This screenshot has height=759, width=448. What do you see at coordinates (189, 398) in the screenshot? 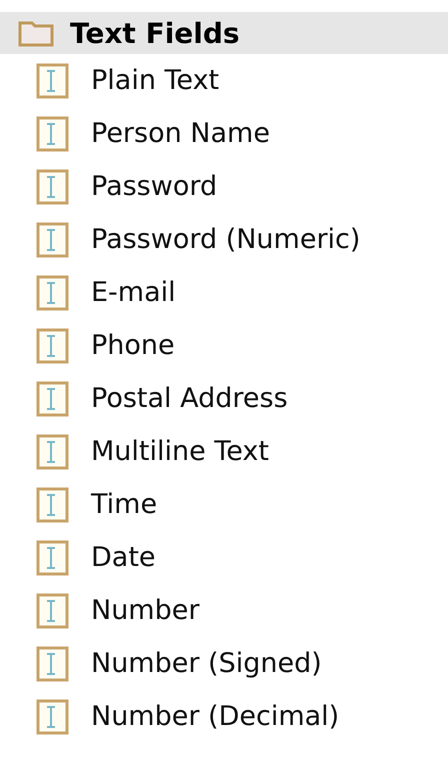
I see `palette-item: Postal Address` at bounding box center [189, 398].